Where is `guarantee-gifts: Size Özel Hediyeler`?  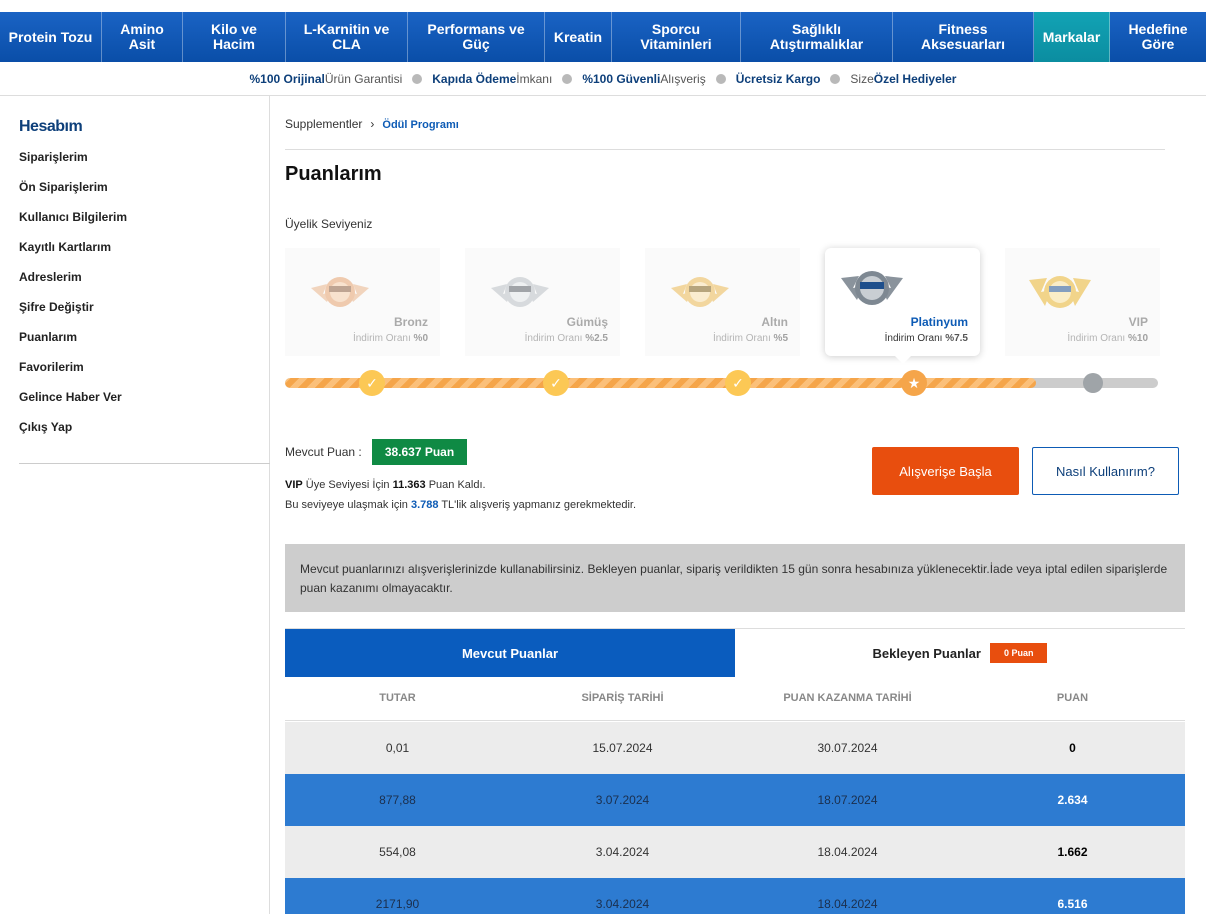
guarantee-gifts: Size Özel Hediyeler is located at coordinates (903, 78).